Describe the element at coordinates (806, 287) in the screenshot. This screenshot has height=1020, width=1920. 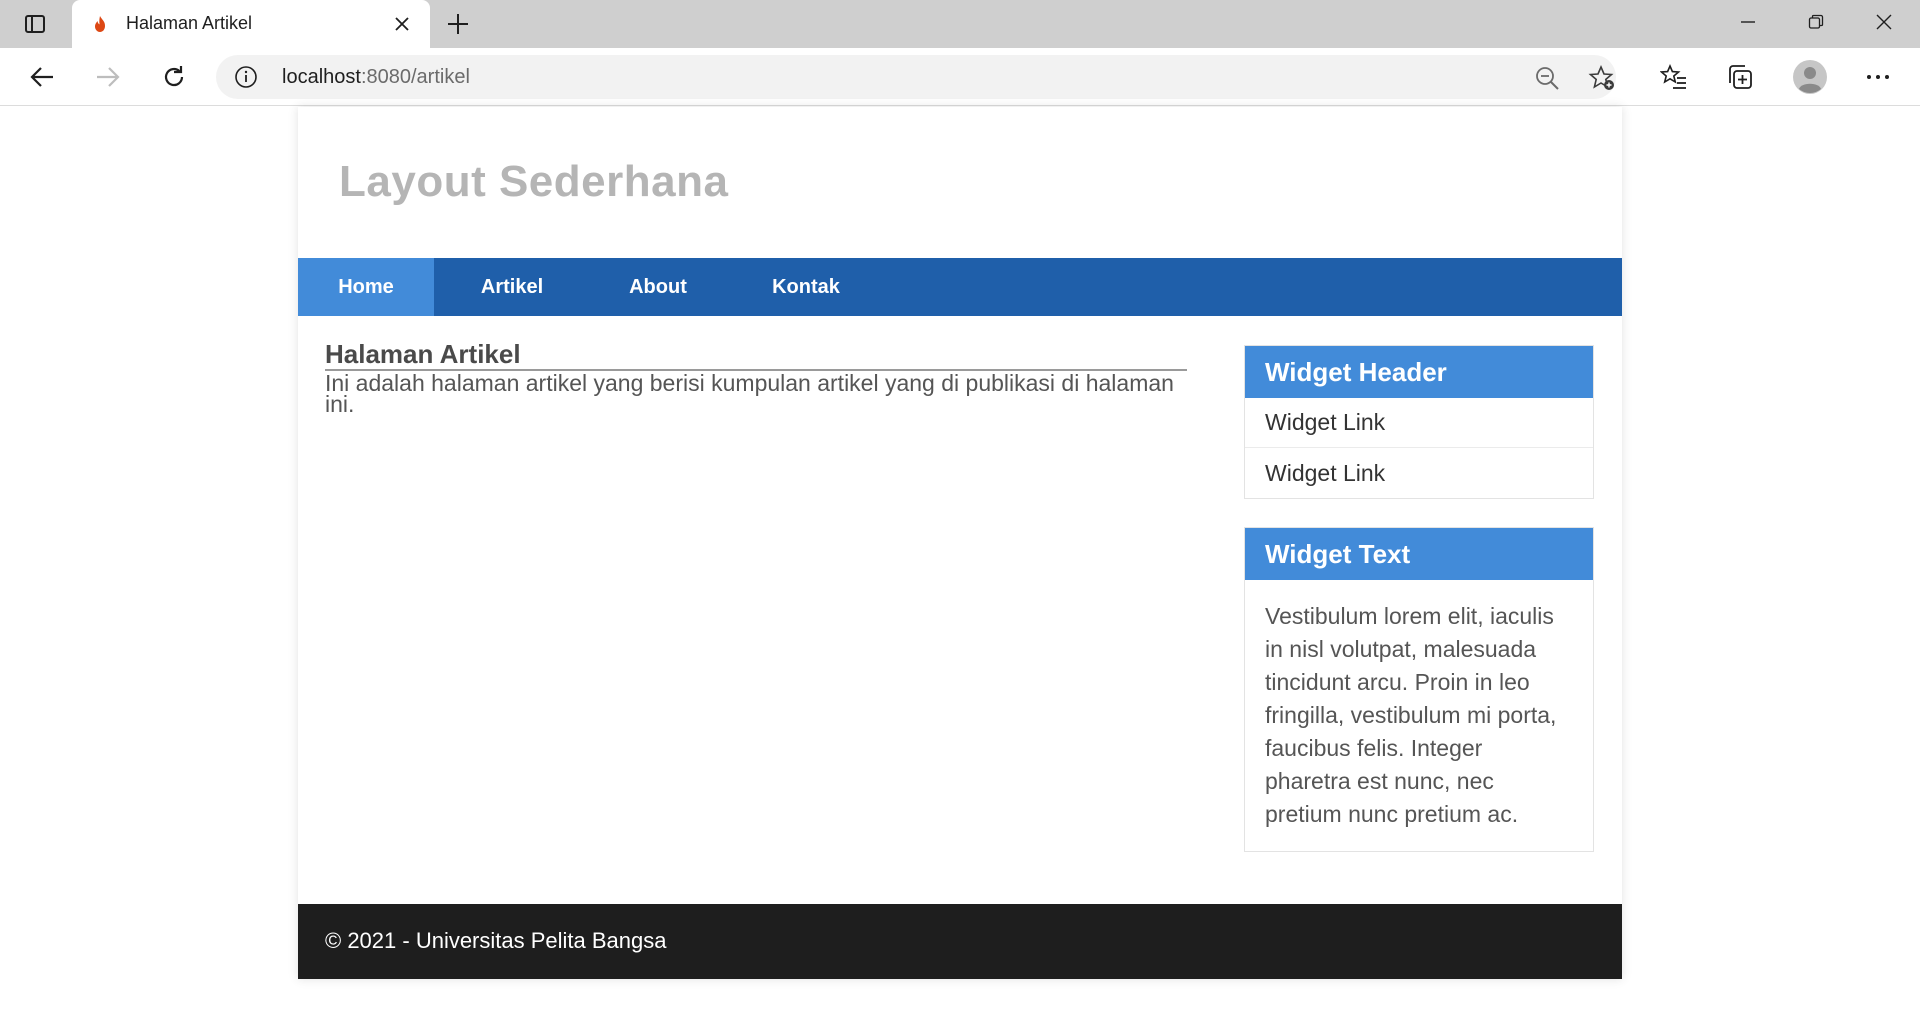
I see `nav-kontak: Kontak` at that location.